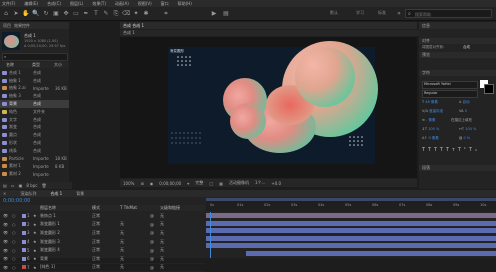 Image resolution: width=496 pixels, height=272 pixels. Describe the element at coordinates (170, 183) in the screenshot. I see `current-time: 0;00;00;00` at that location.